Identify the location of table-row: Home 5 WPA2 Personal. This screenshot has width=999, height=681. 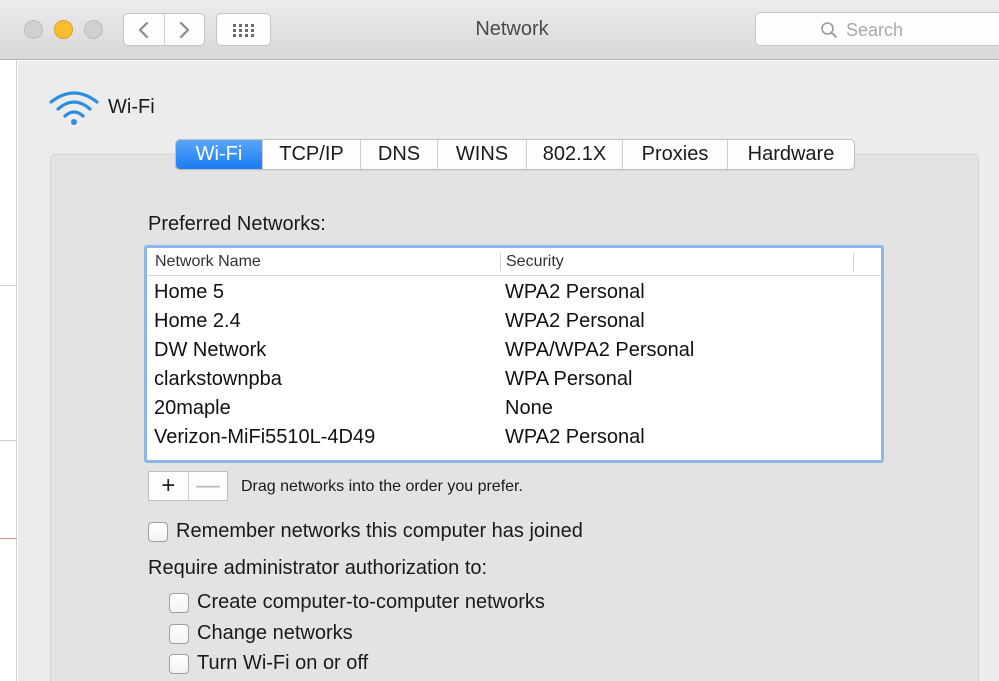
(514, 291).